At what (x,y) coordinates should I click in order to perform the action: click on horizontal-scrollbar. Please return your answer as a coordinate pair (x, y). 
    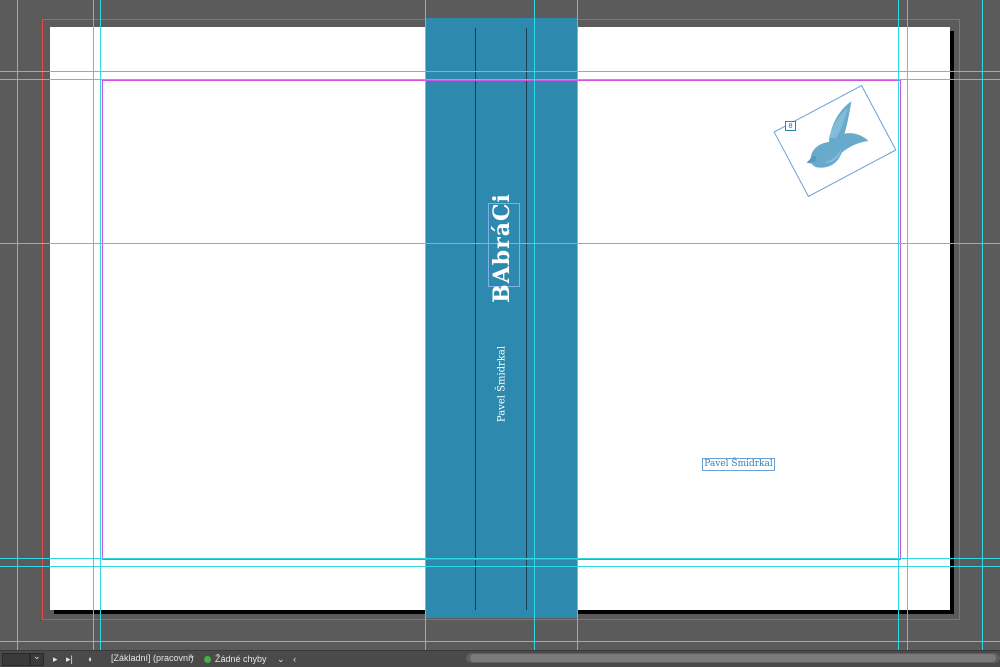
    Looking at the image, I should click on (733, 658).